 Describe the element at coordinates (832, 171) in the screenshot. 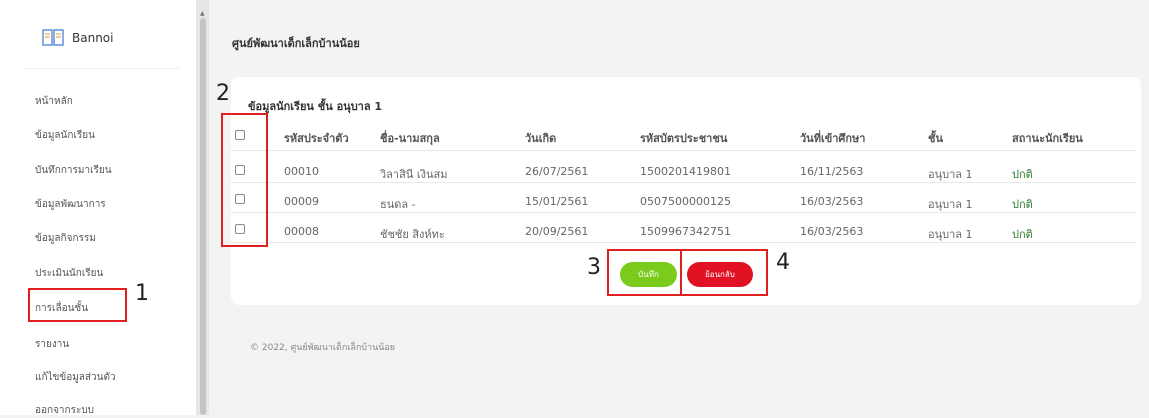

I see `cell-enroll-date: 16/11/2563` at that location.